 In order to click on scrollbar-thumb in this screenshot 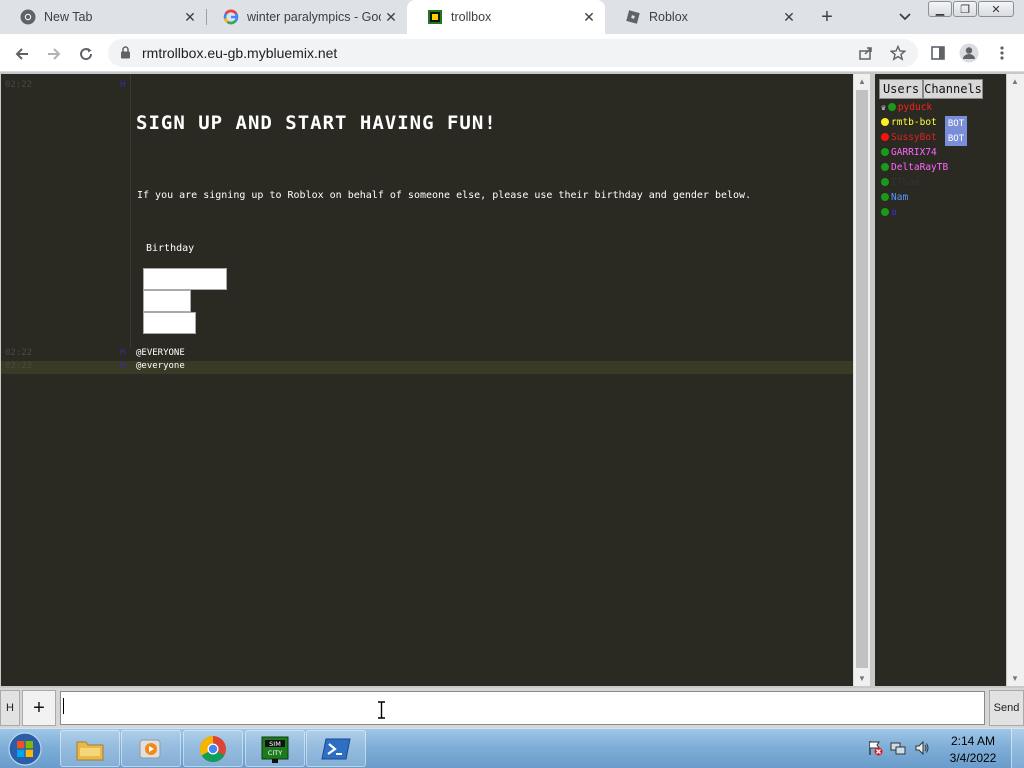, I will do `click(862, 379)`.